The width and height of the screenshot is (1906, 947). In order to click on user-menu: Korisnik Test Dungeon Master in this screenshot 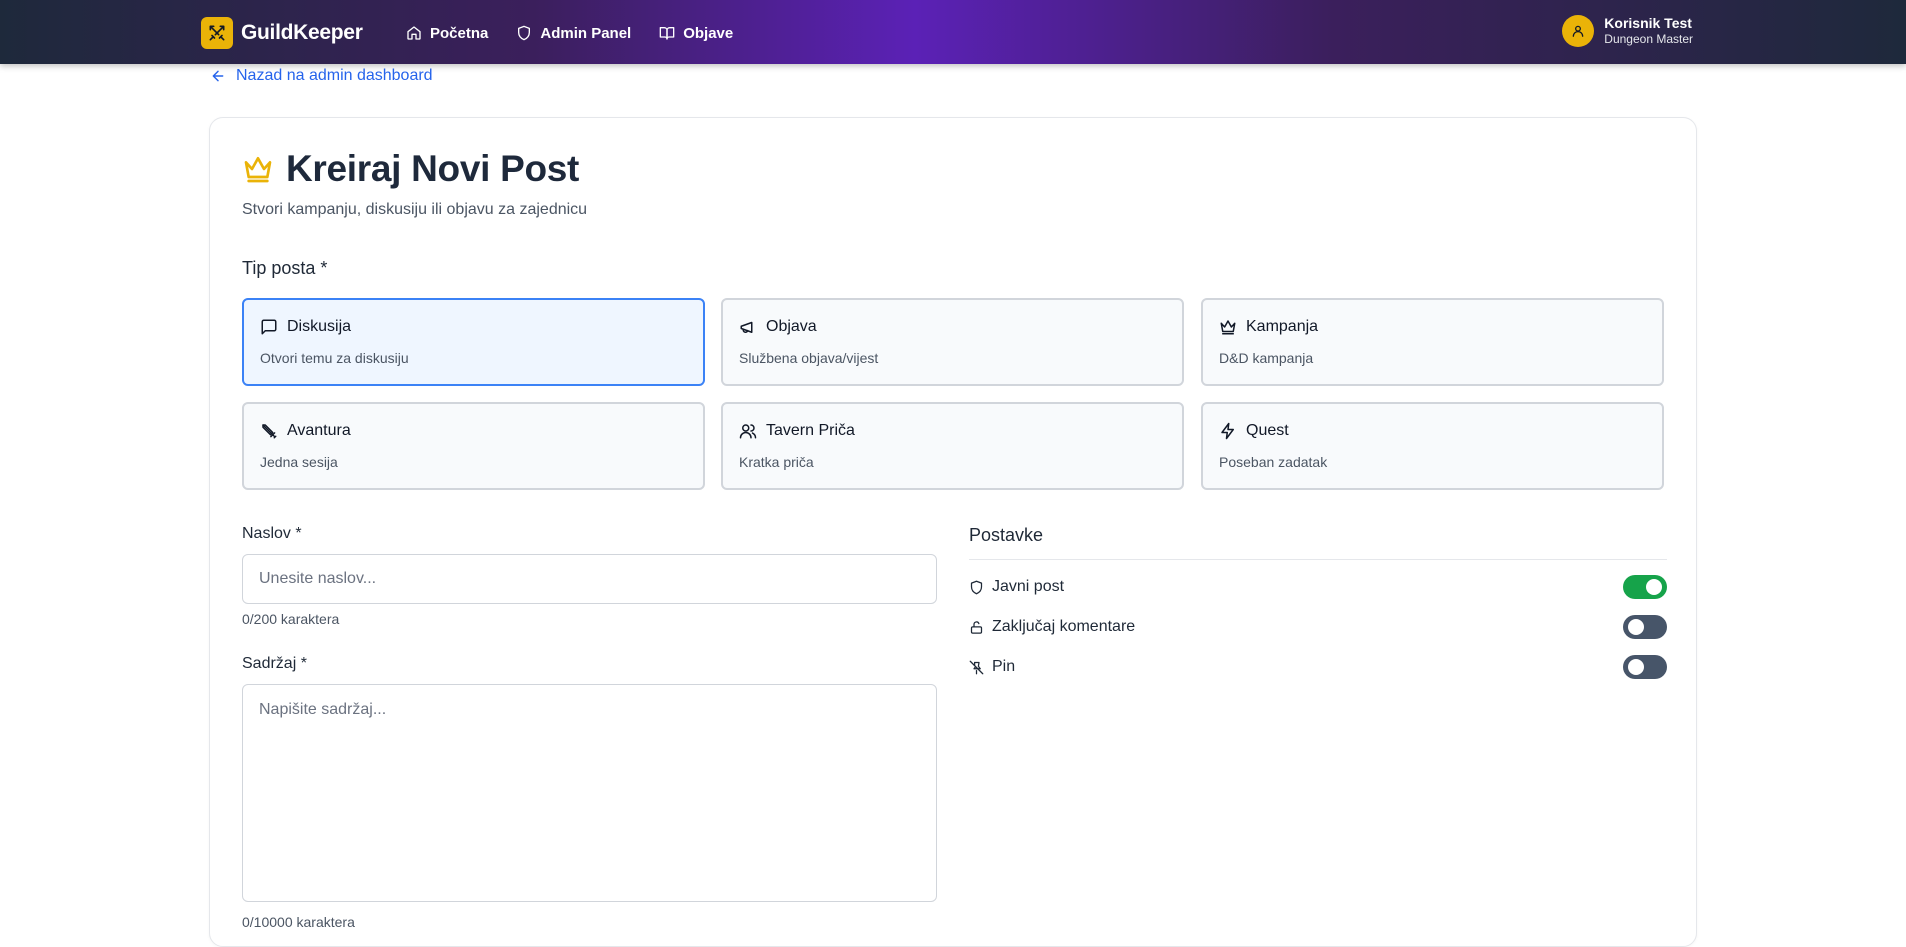, I will do `click(1627, 31)`.